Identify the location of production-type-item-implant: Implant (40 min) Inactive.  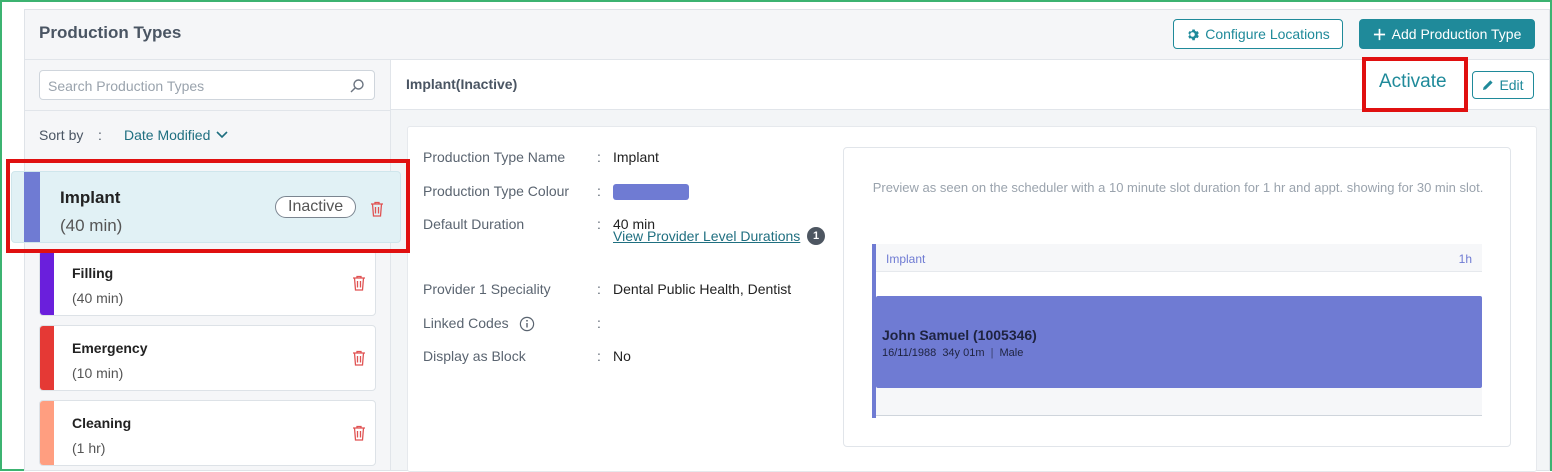
(206, 207).